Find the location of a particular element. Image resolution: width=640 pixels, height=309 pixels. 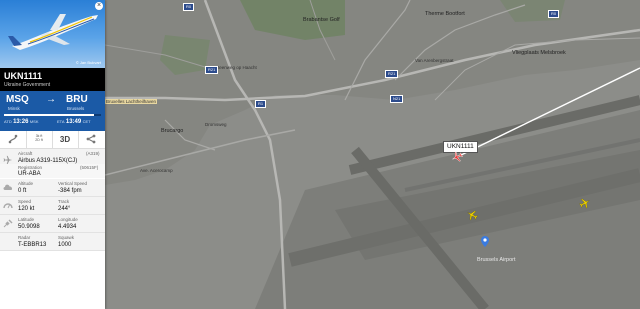

airport-label: Brussels Airport is located at coordinates (496, 260).